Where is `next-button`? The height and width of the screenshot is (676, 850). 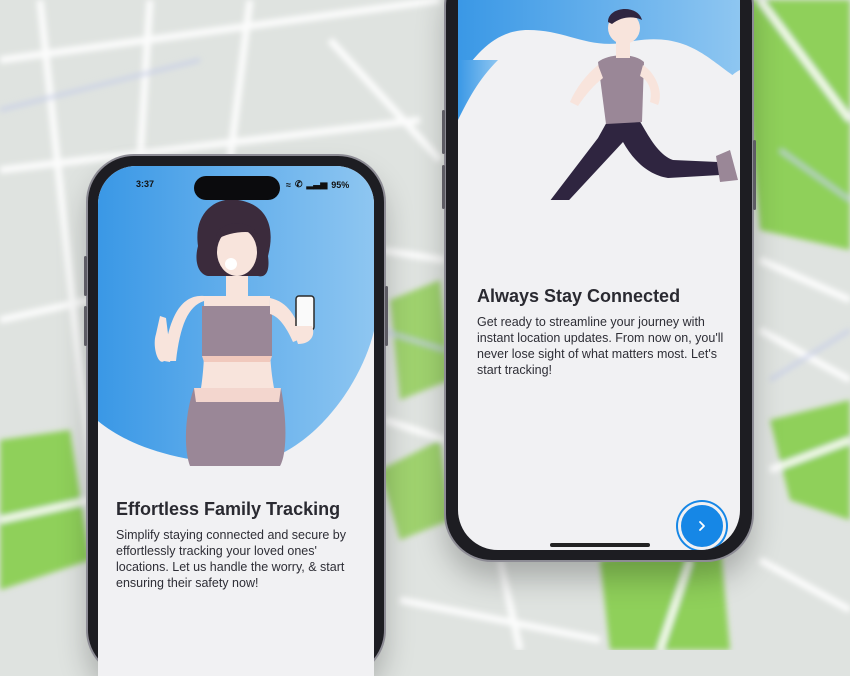 next-button is located at coordinates (702, 526).